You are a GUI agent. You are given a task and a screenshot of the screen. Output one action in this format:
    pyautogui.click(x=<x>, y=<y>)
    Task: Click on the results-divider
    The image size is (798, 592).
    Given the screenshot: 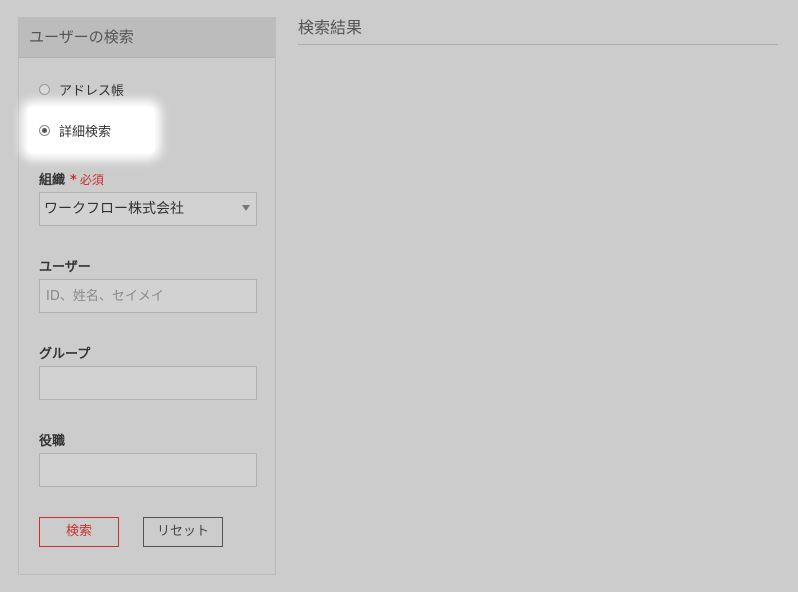 What is the action you would take?
    pyautogui.click(x=538, y=44)
    